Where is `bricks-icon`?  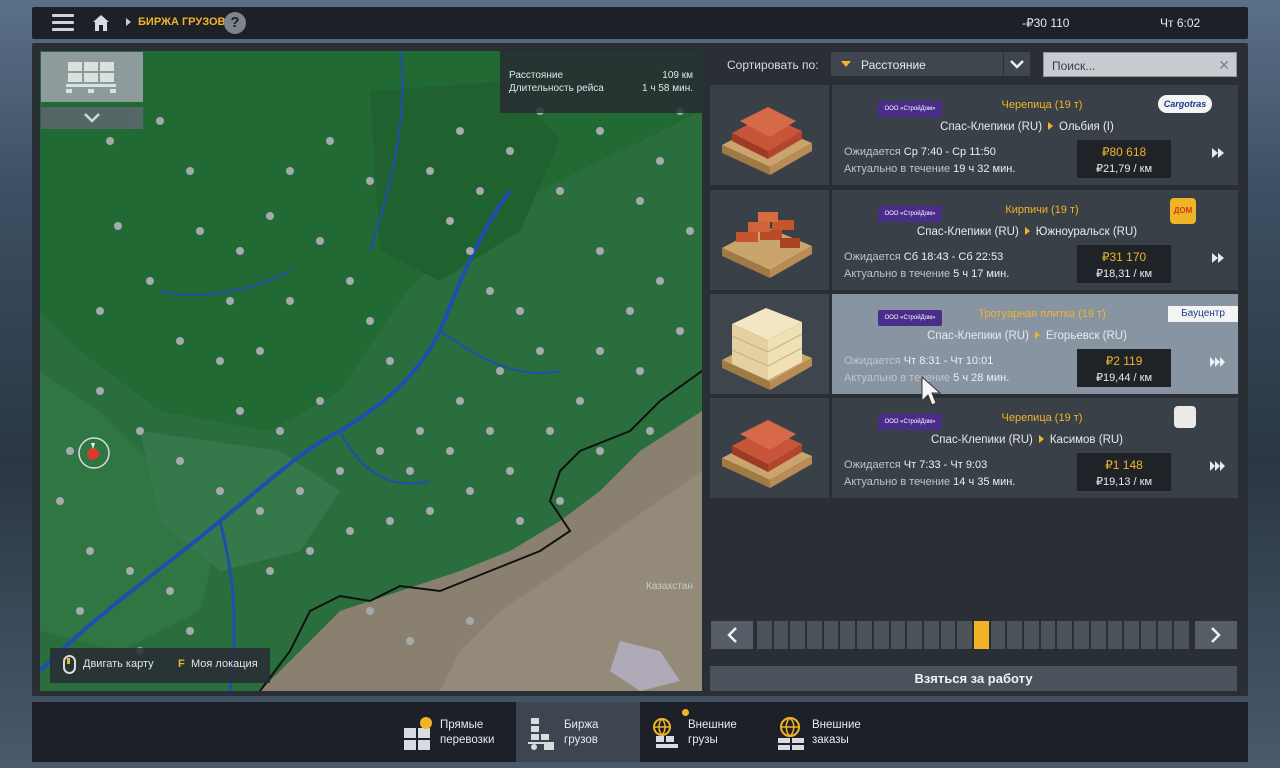
bricks-icon is located at coordinates (767, 245).